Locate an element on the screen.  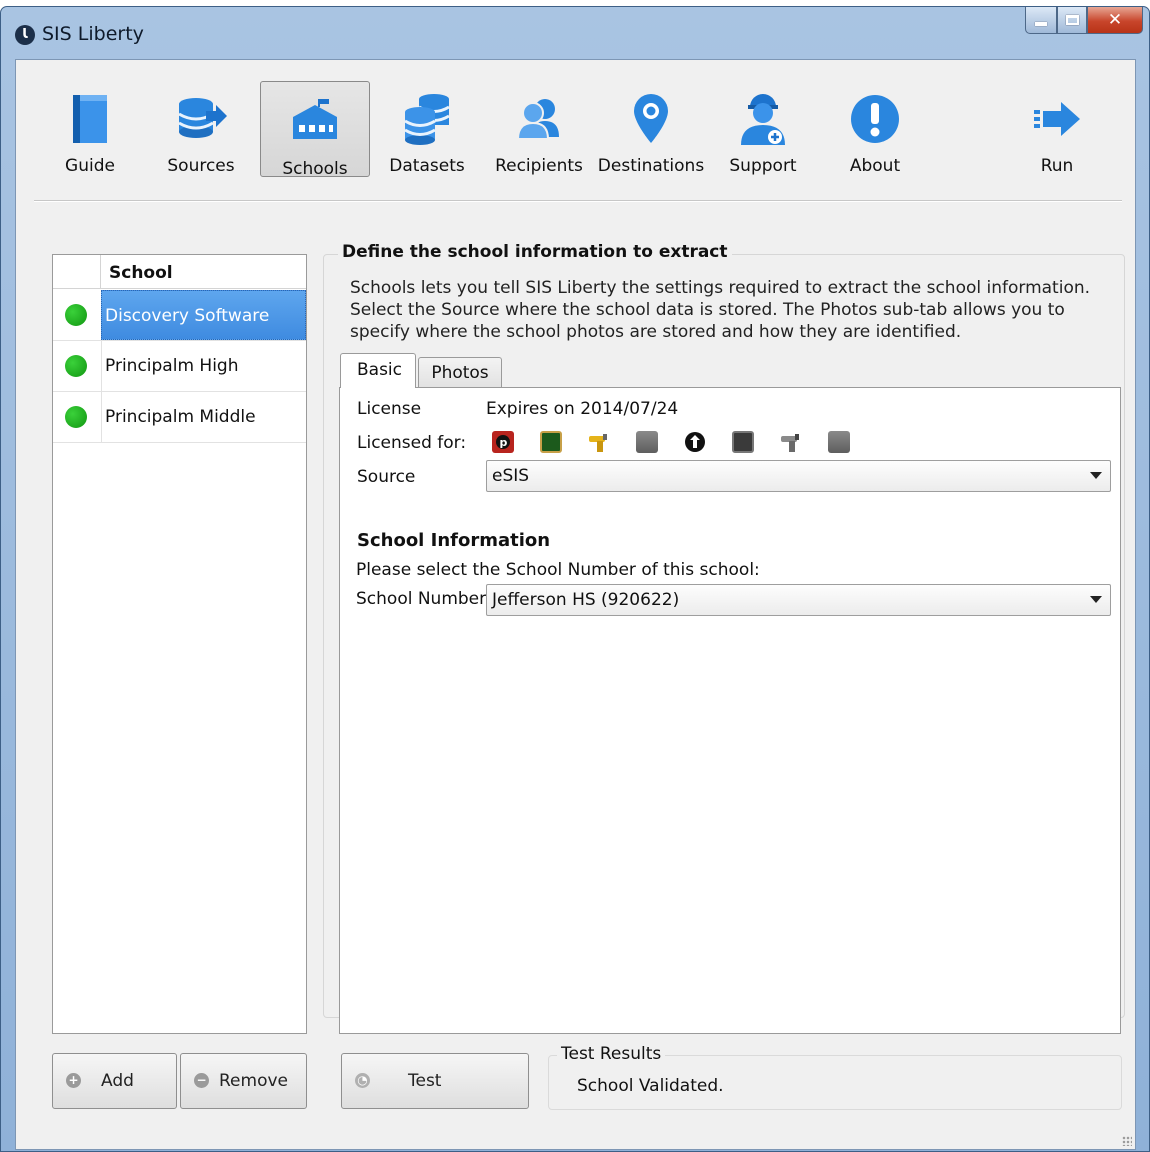
remove-button-label: Remove is located at coordinates (253, 1081).